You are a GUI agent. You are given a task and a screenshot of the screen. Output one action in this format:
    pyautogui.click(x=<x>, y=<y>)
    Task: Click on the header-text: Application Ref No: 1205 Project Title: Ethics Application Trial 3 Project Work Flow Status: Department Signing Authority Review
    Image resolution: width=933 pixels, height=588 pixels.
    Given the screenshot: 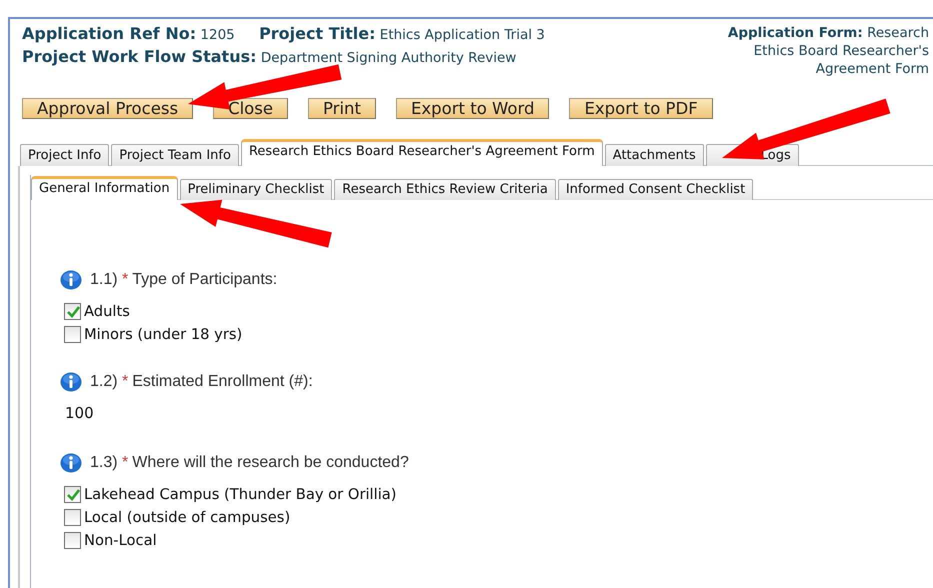 What is the action you would take?
    pyautogui.click(x=284, y=45)
    